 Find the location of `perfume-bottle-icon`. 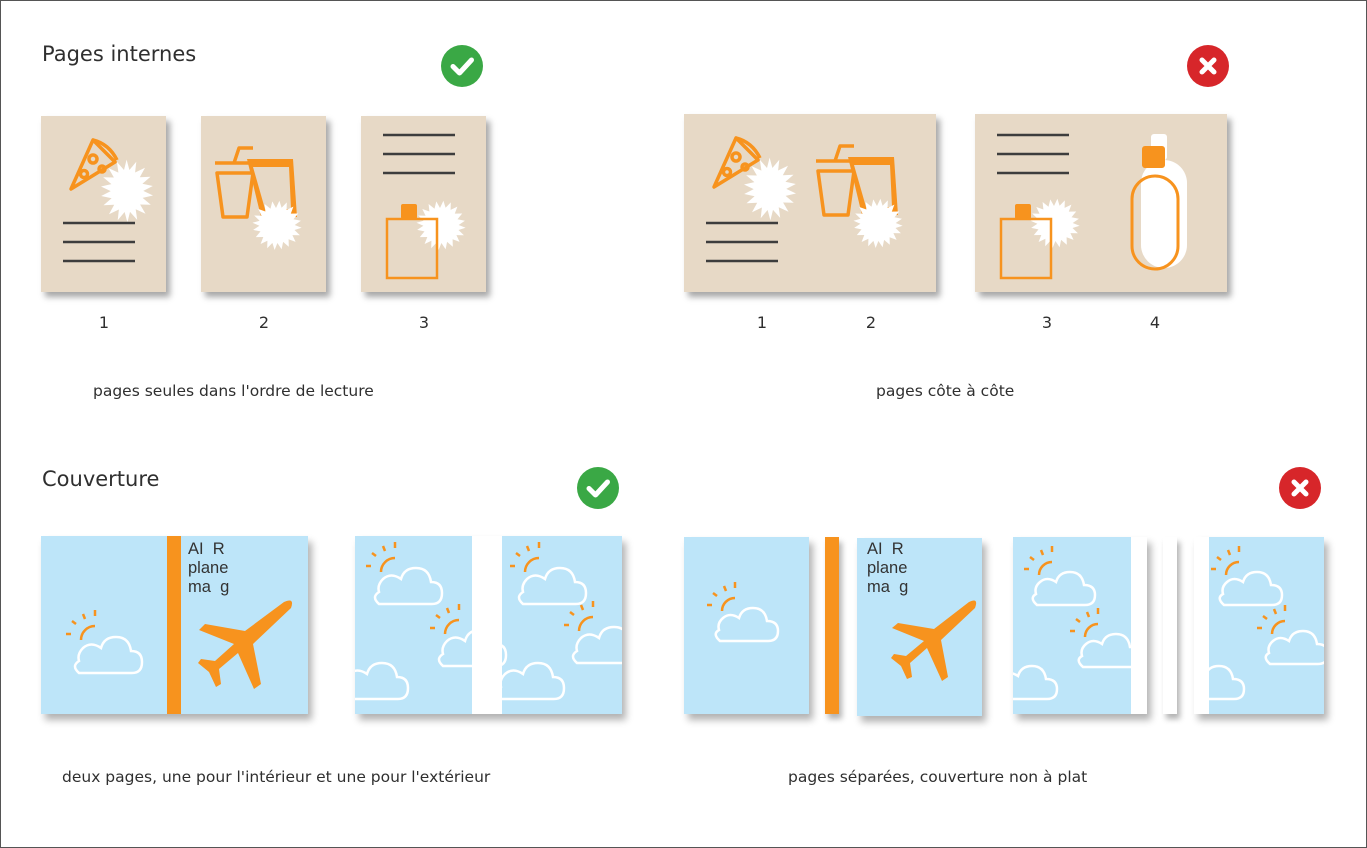

perfume-bottle-icon is located at coordinates (1158, 202).